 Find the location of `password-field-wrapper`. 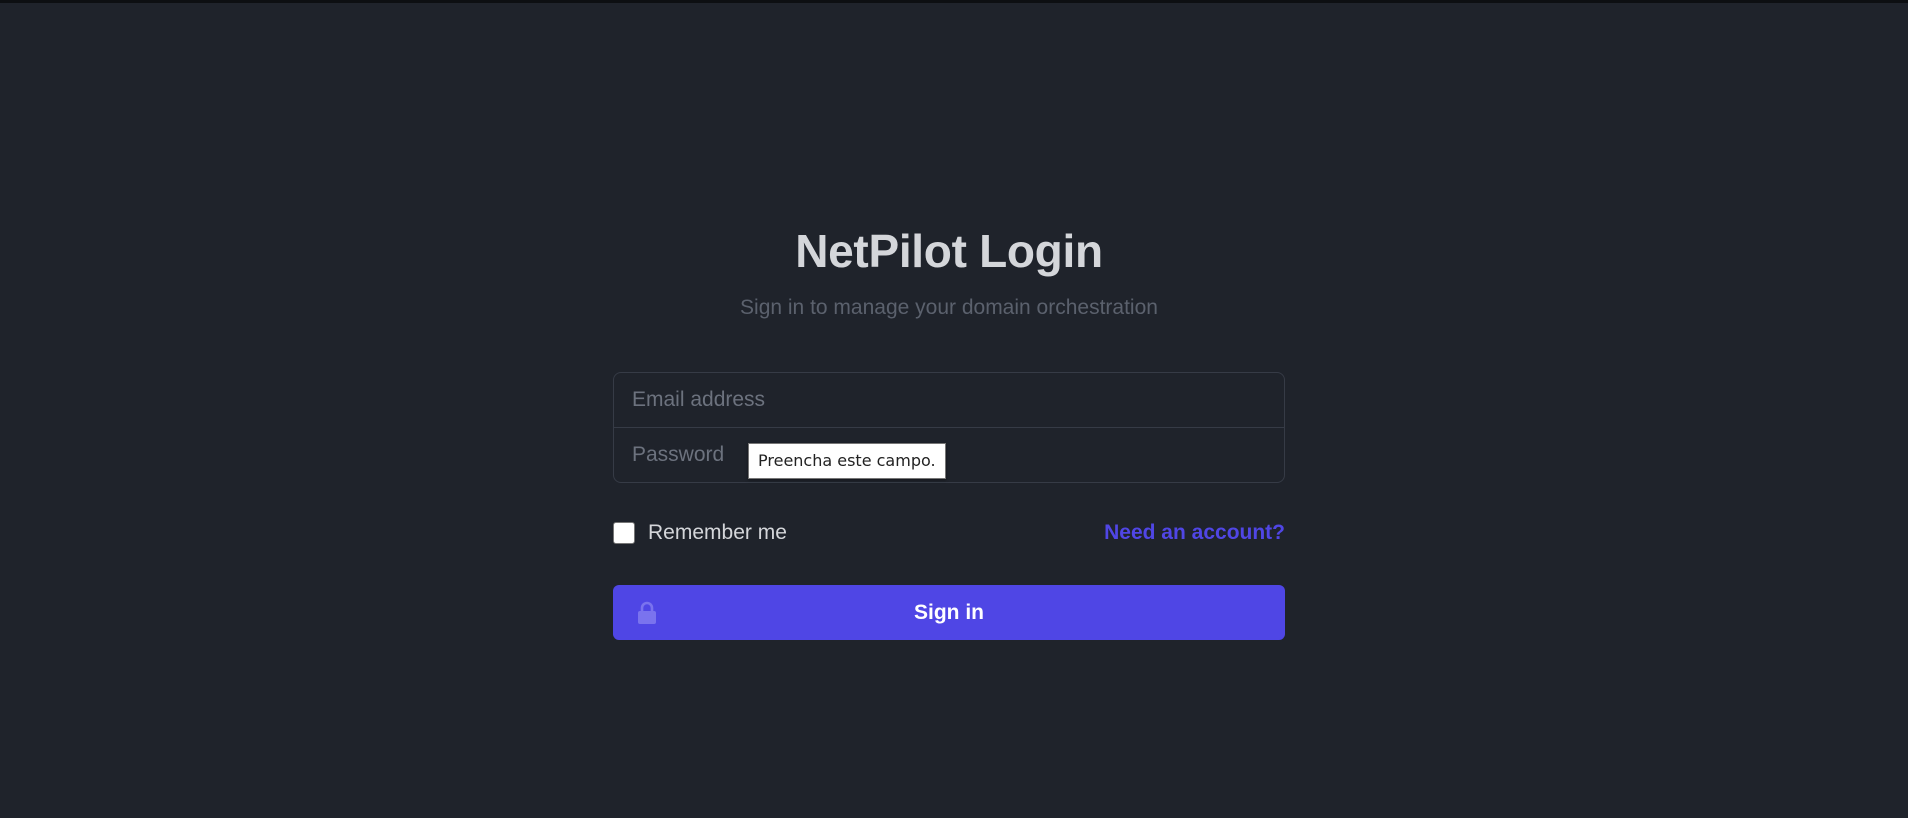

password-field-wrapper is located at coordinates (949, 455).